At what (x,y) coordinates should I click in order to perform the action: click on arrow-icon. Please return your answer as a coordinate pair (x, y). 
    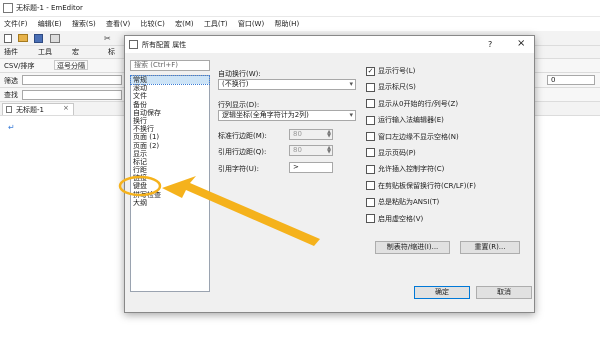
    Looking at the image, I should click on (241, 211).